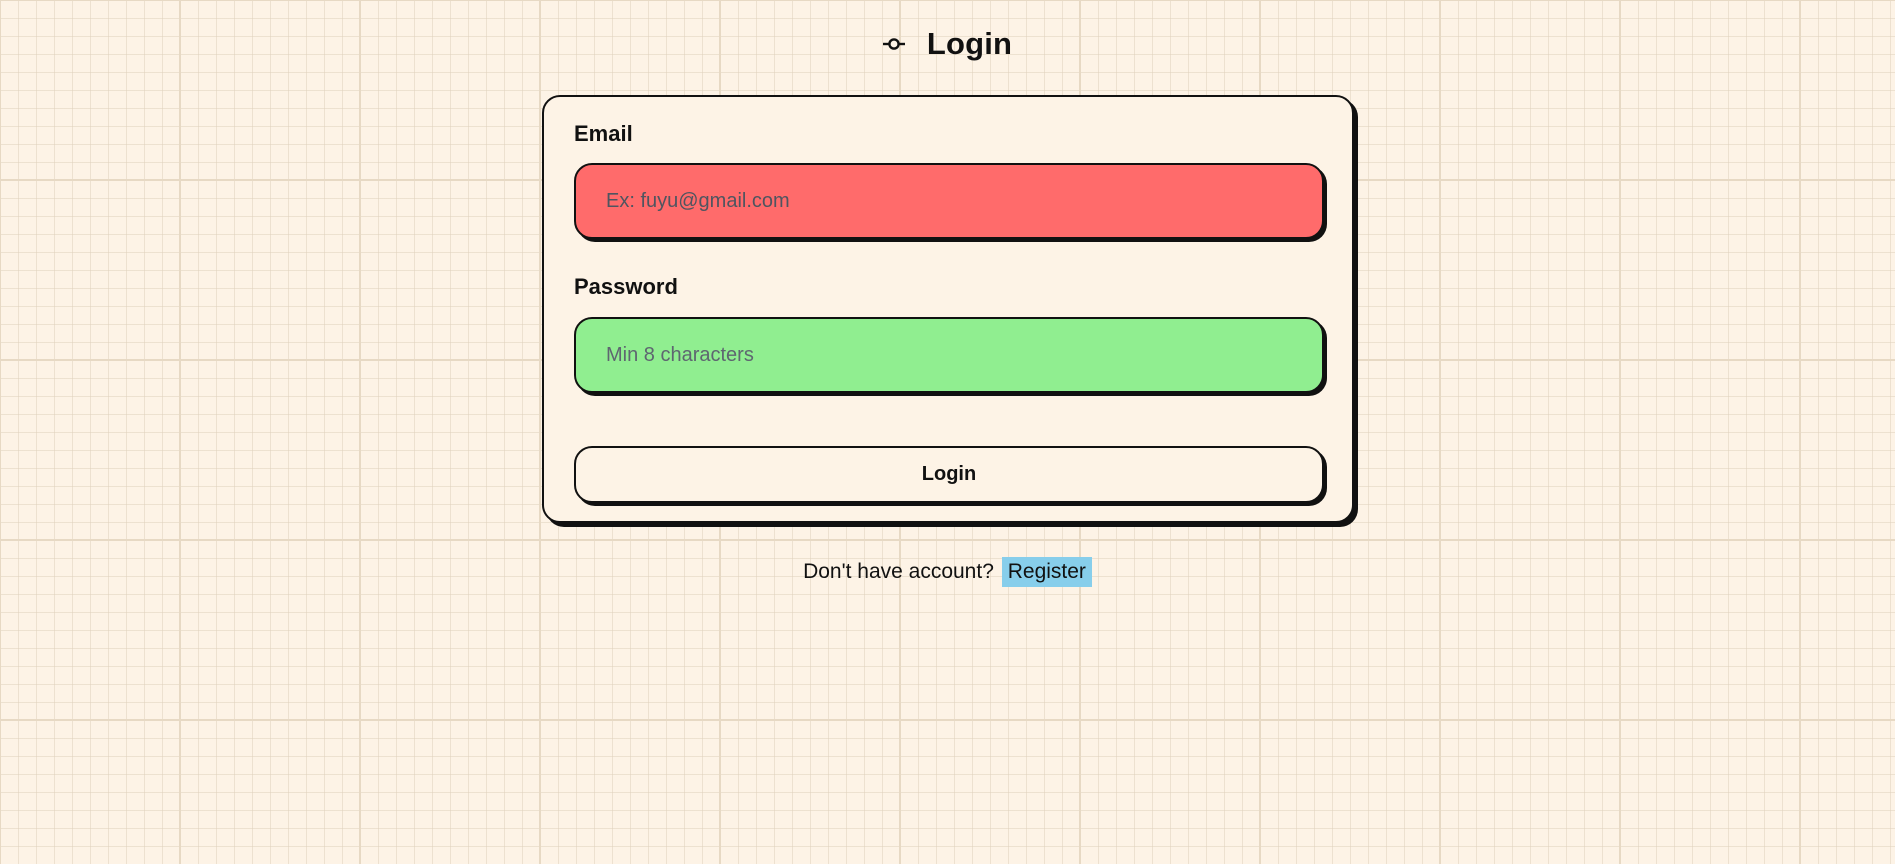 This screenshot has height=864, width=1895. Describe the element at coordinates (1046, 572) in the screenshot. I see `register-link: Register` at that location.